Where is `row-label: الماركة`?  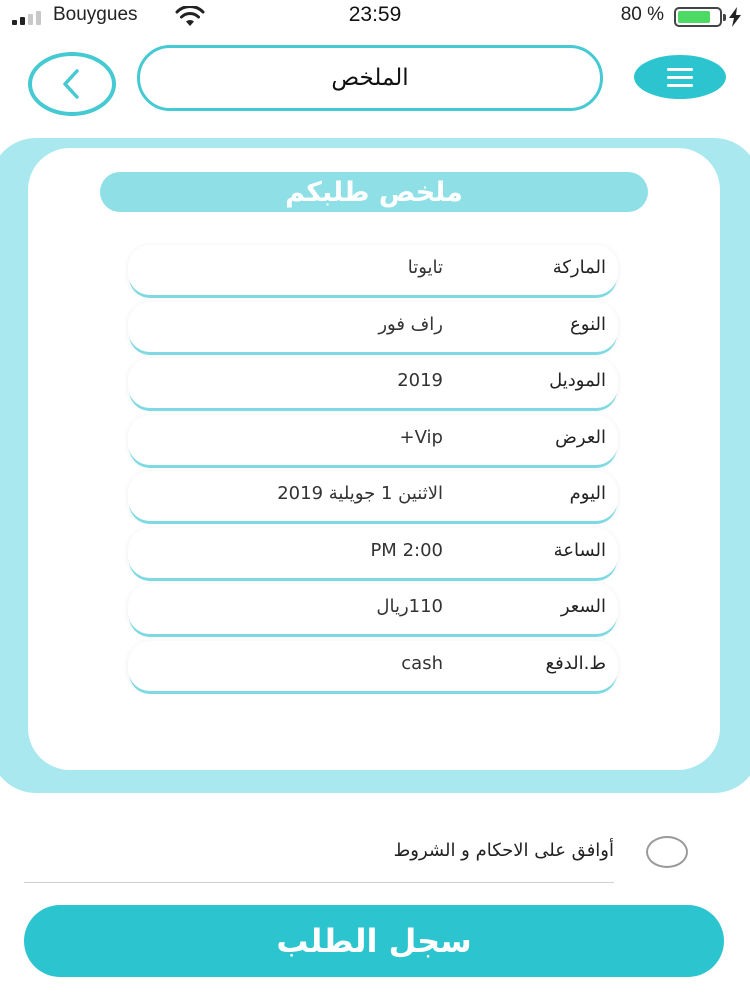
row-label: الماركة is located at coordinates (579, 267).